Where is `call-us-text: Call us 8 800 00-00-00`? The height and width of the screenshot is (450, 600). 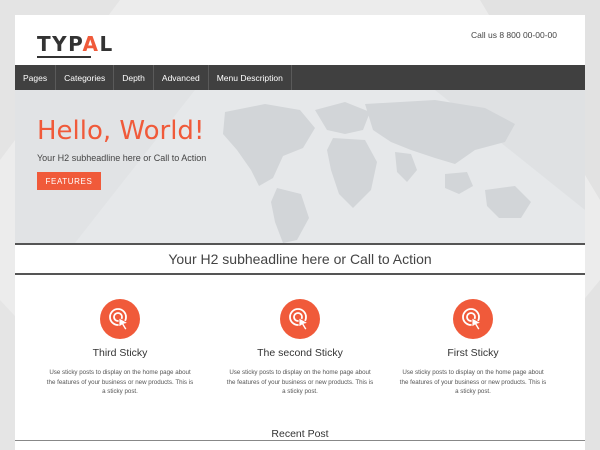
call-us-text: Call us 8 800 00-00-00 is located at coordinates (513, 35).